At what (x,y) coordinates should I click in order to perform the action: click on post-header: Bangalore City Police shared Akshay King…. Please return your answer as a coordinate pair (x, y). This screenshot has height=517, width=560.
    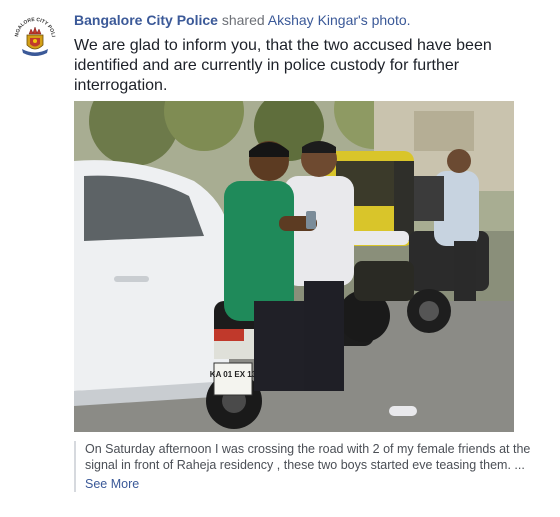
    Looking at the image, I should click on (242, 20).